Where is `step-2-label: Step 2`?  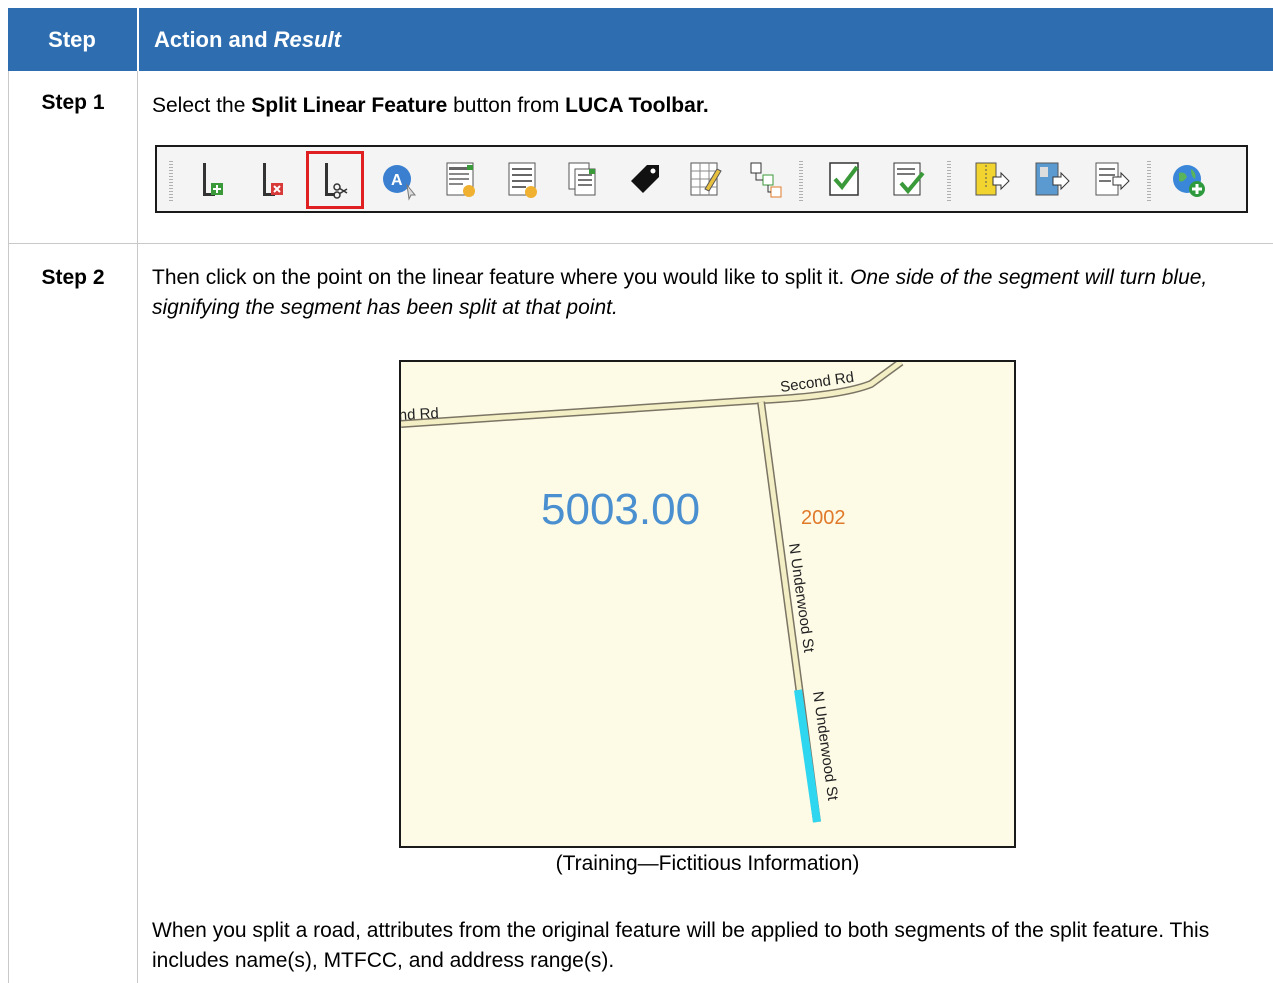 step-2-label: Step 2 is located at coordinates (73, 277).